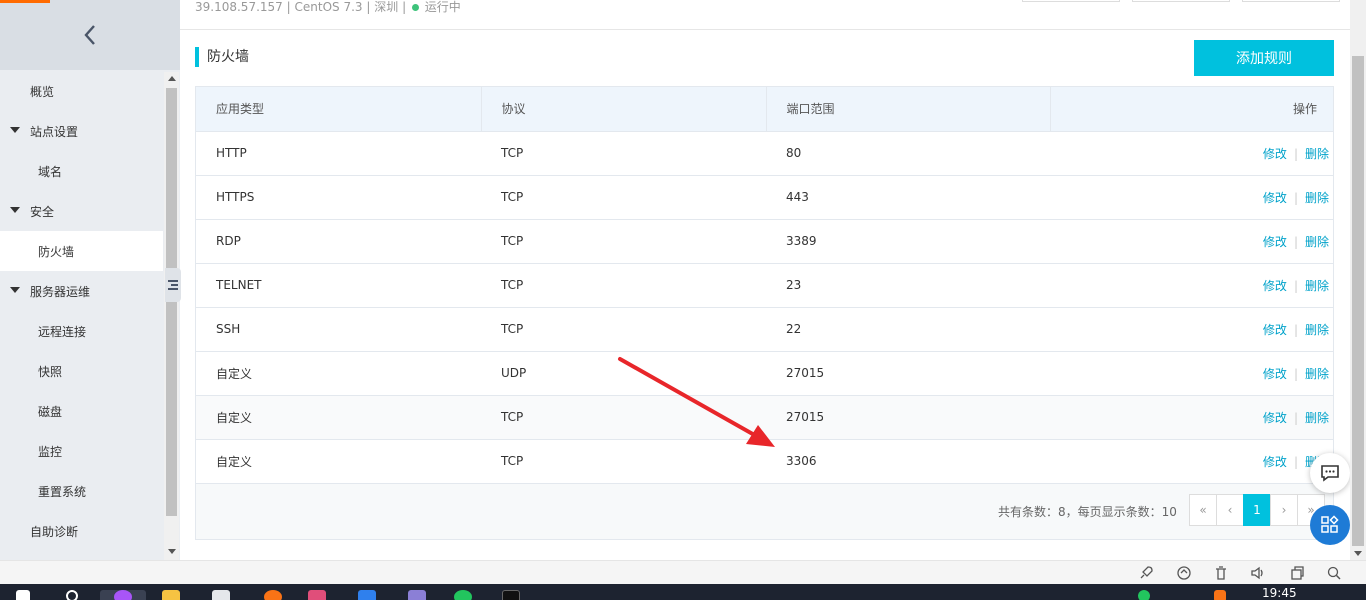 Image resolution: width=1366 pixels, height=600 pixels. I want to click on sidebar-group-site-settings: 站点设置, so click(81, 131).